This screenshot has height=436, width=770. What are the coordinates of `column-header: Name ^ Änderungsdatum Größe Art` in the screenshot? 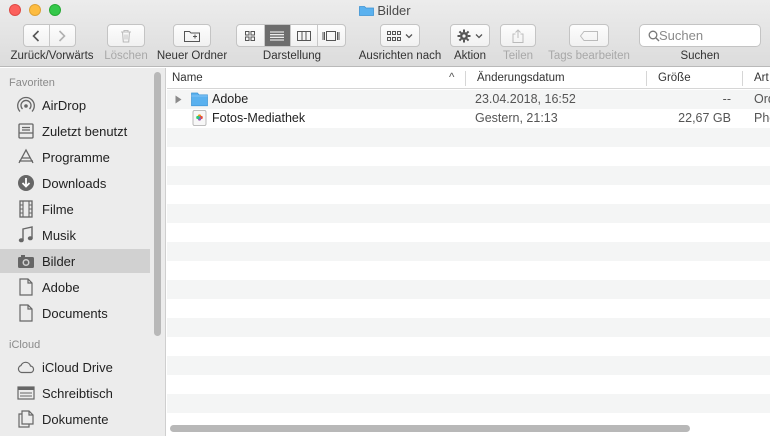 It's located at (468, 78).